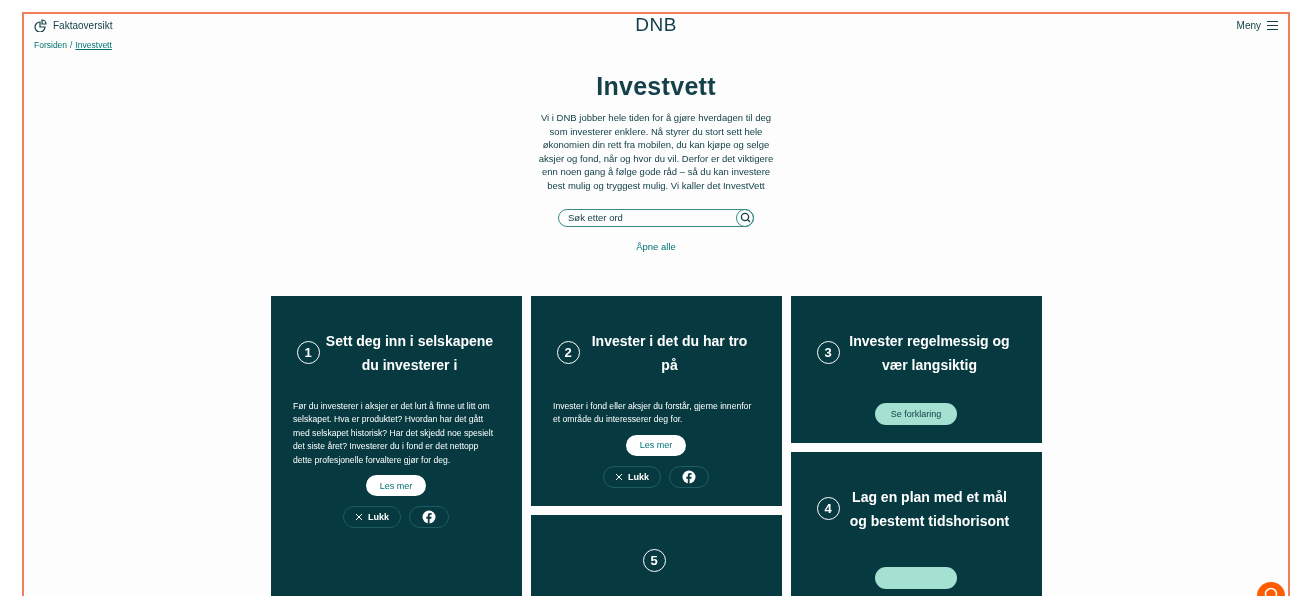  I want to click on card, so click(396, 445).